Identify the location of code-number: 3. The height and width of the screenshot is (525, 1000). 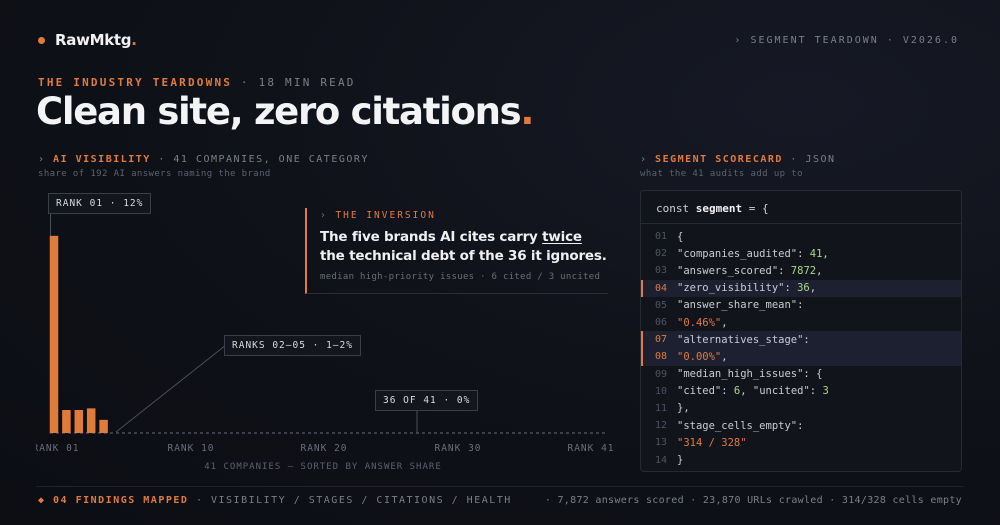
(825, 391).